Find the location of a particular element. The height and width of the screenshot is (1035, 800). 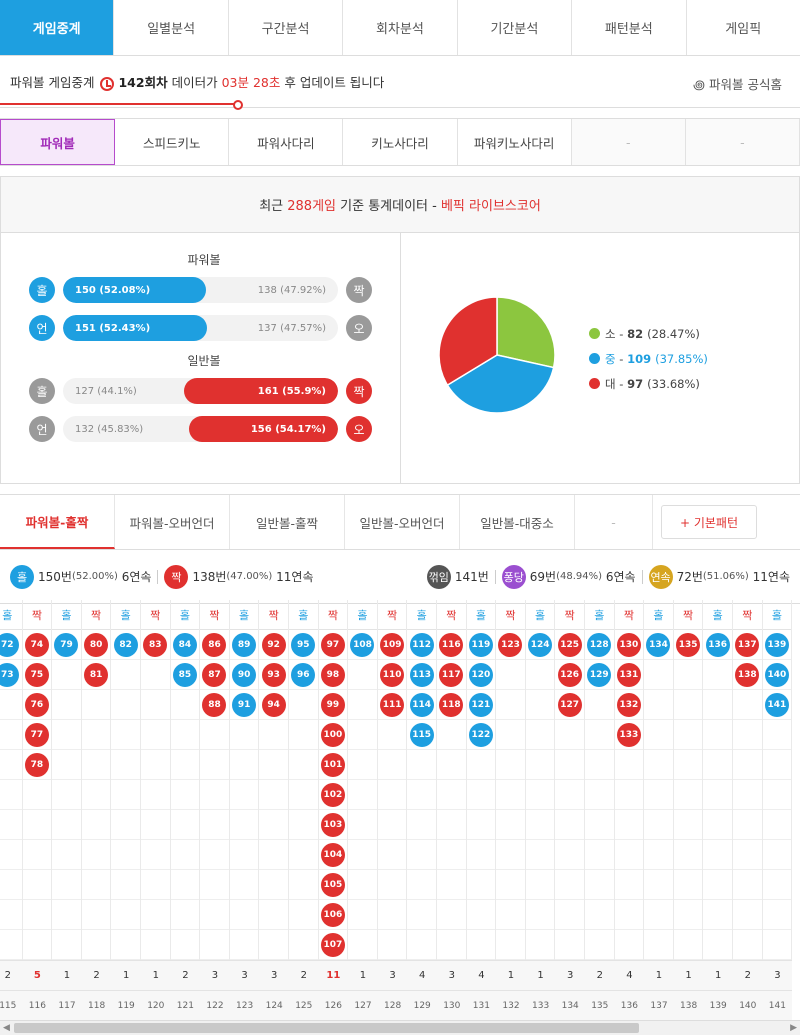

tab-power-keno-ladder: 파워키노사다리 is located at coordinates (515, 142).